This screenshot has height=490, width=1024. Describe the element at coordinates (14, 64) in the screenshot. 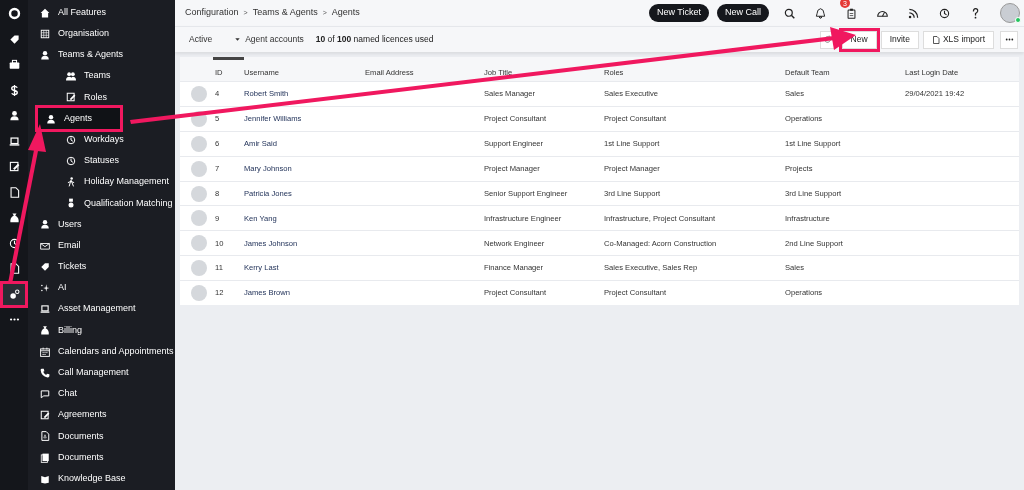

I see `briefcase-icon` at that location.